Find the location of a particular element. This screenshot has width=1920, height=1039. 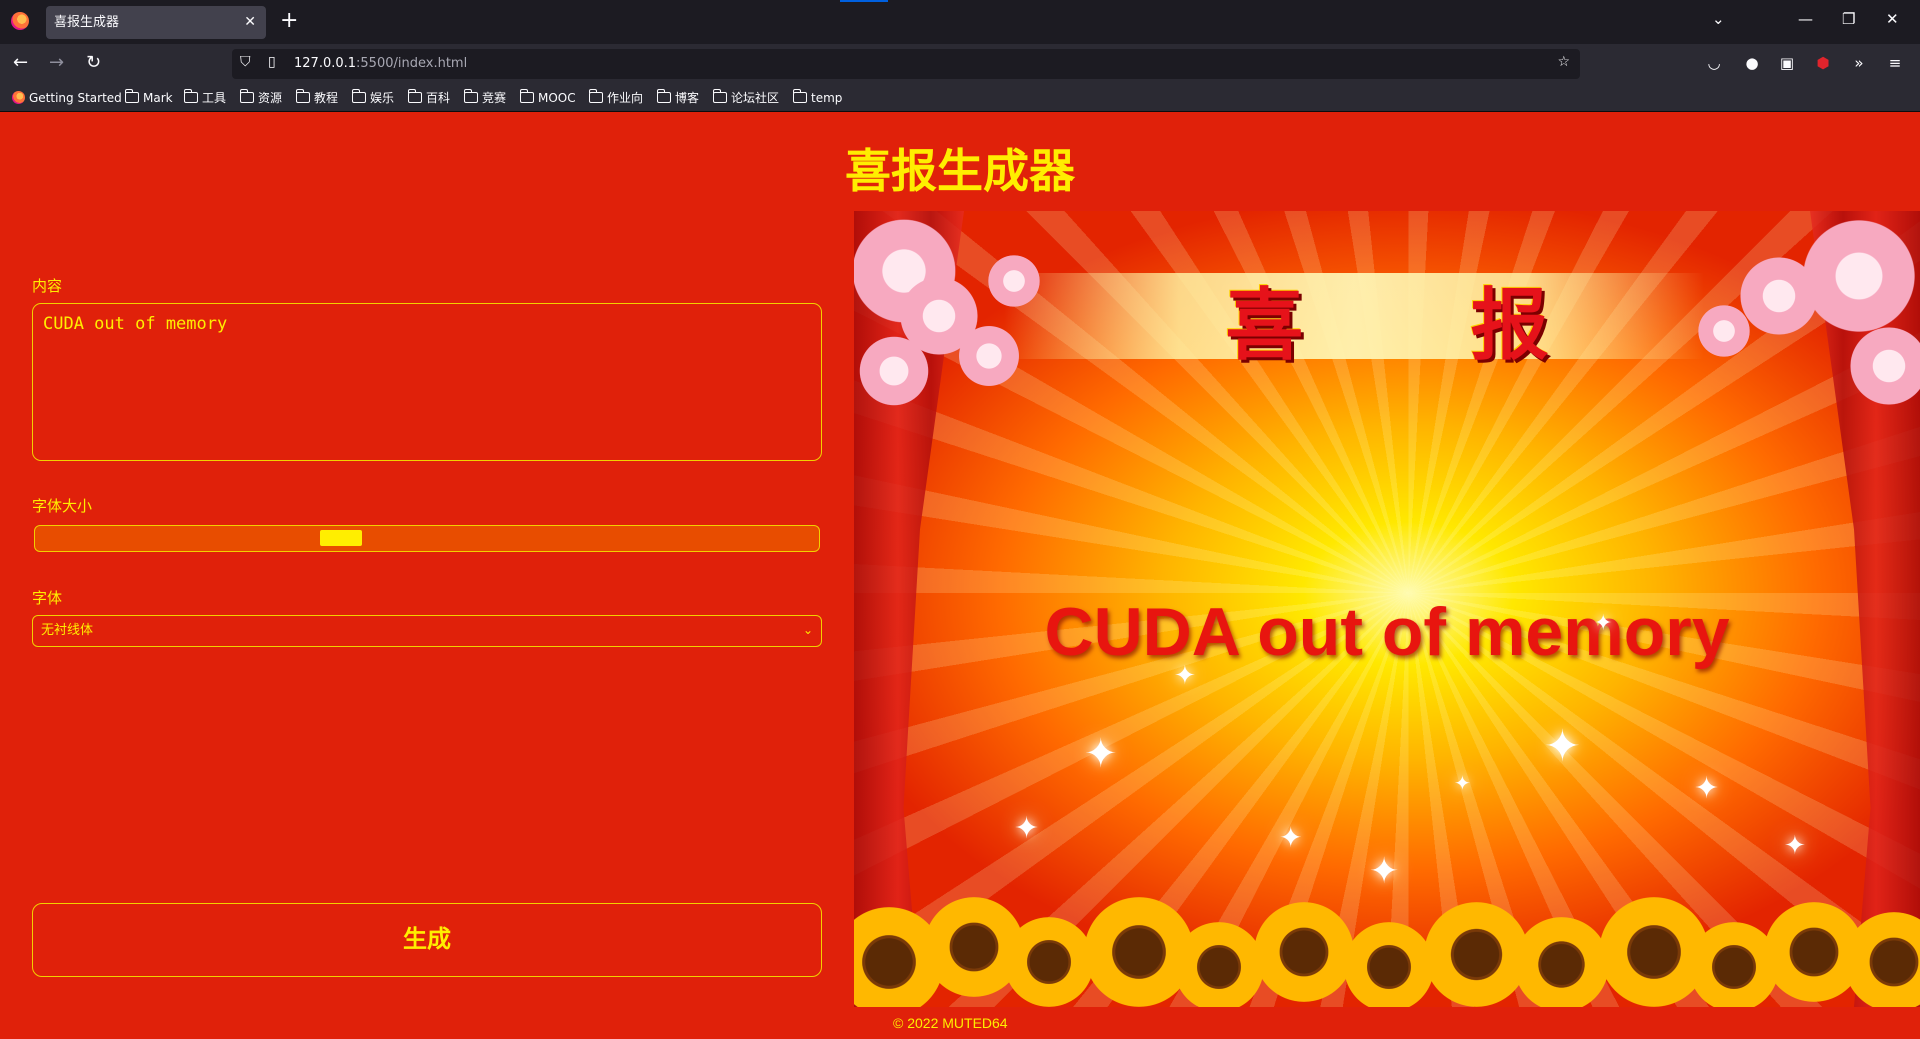

bookmark-folder: 资源 is located at coordinates (260, 98).